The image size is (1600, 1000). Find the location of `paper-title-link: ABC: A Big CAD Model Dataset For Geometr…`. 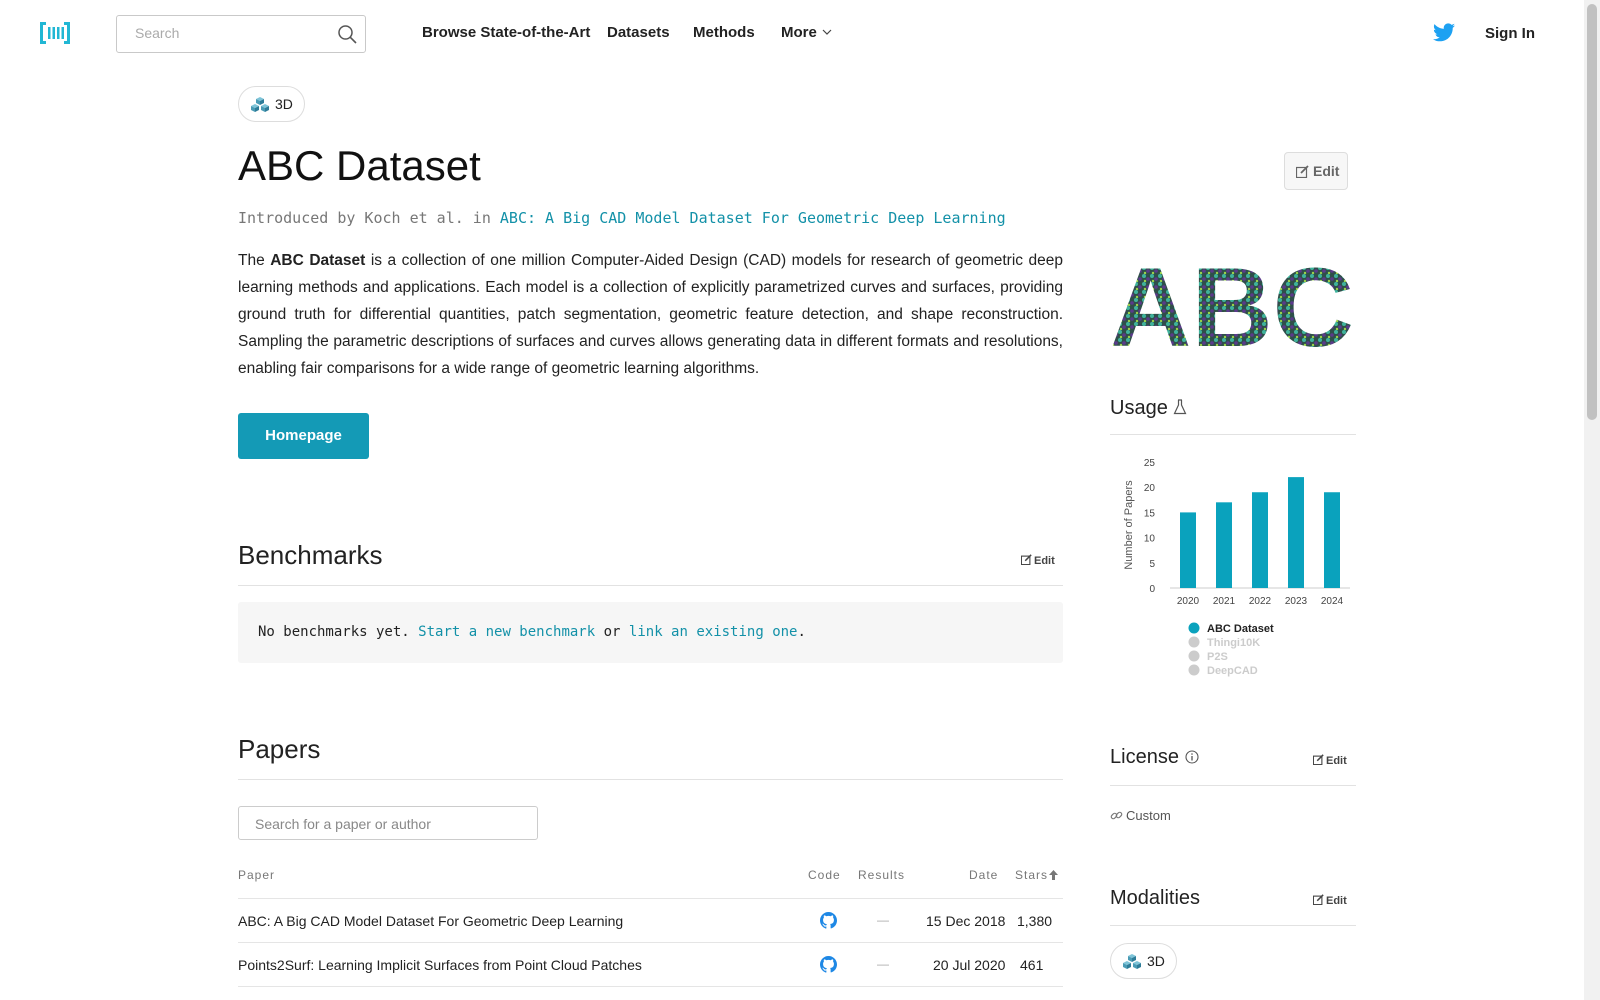

paper-title-link: ABC: A Big CAD Model Dataset For Geometr… is located at coordinates (430, 921).